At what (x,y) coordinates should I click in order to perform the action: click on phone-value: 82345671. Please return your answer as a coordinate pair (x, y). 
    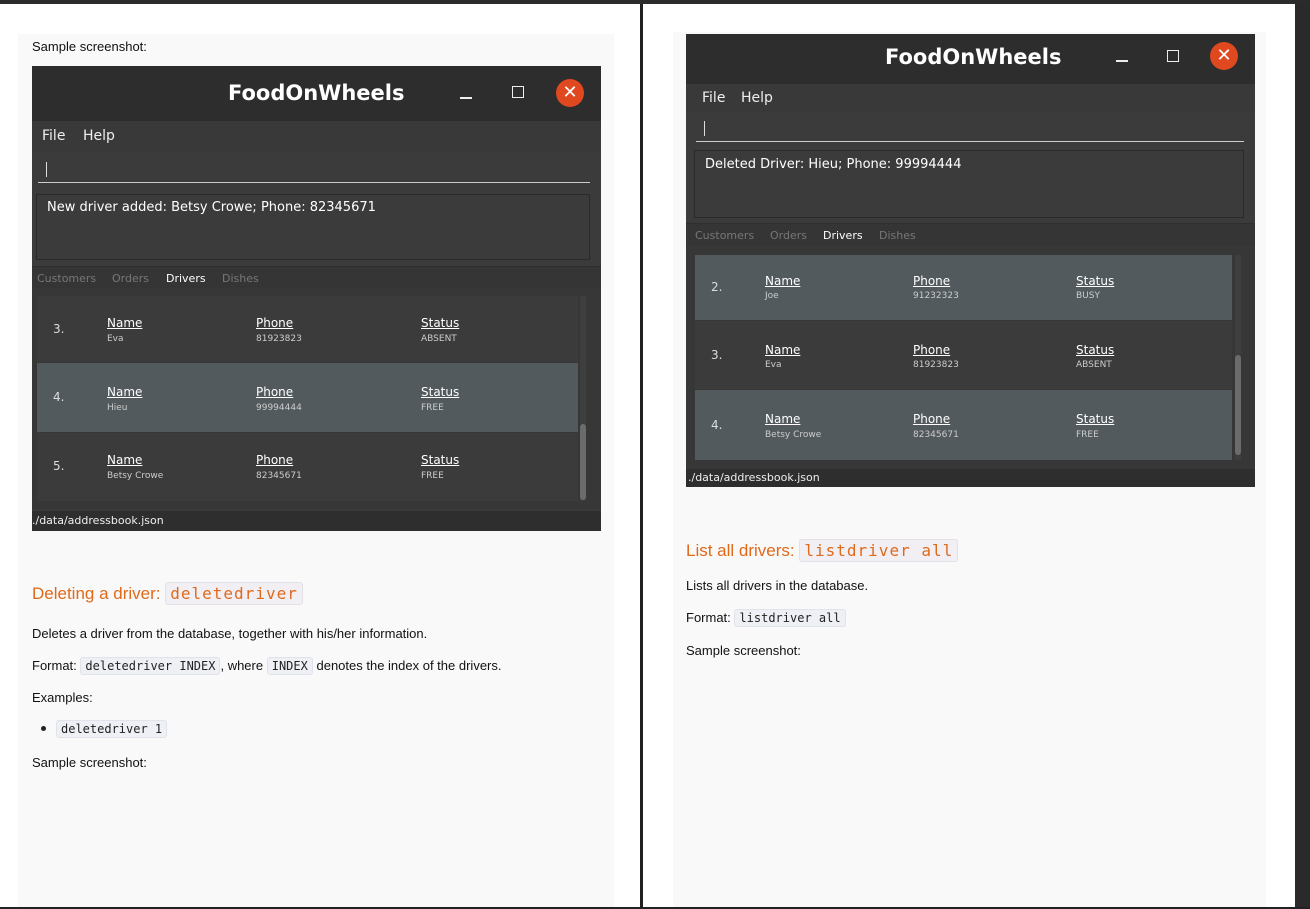
    Looking at the image, I should click on (936, 435).